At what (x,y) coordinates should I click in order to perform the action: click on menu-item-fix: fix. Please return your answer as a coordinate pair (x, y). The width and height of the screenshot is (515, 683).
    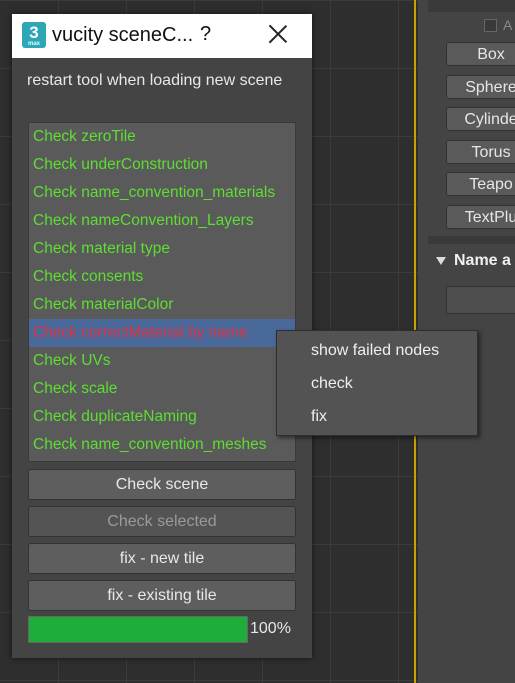
    Looking at the image, I should click on (377, 416).